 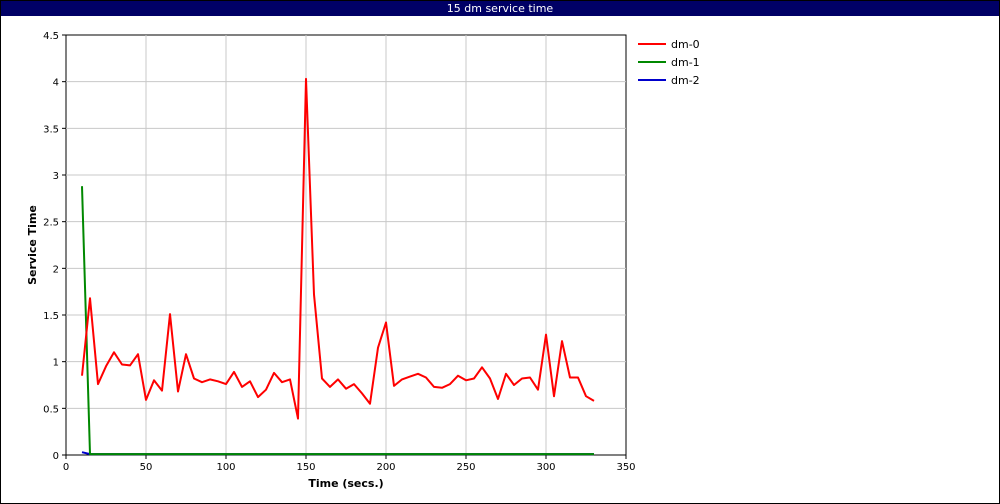 What do you see at coordinates (146, 467) in the screenshot?
I see `x-tick-label: 50` at bounding box center [146, 467].